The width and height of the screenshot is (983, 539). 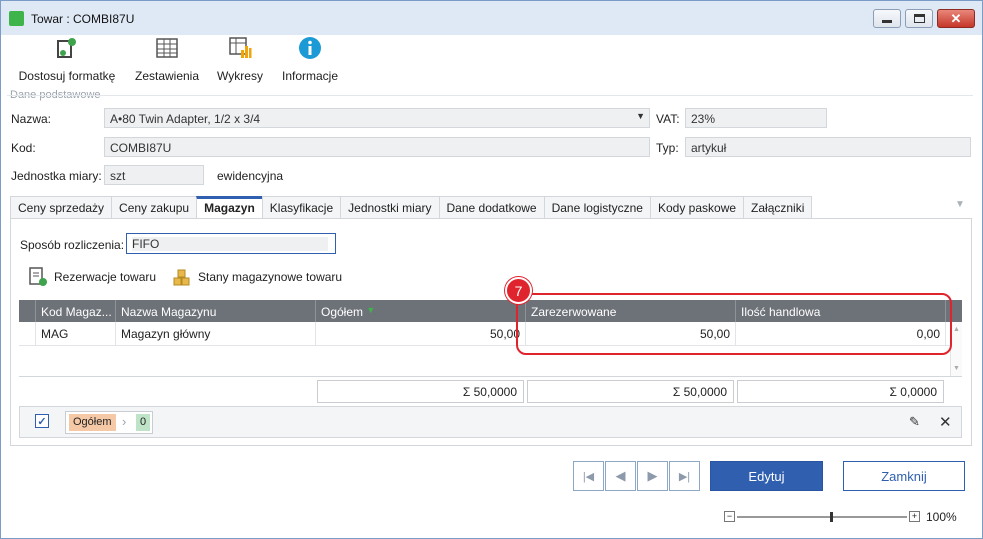 I want to click on cell-total: 50,00, so click(x=421, y=334).